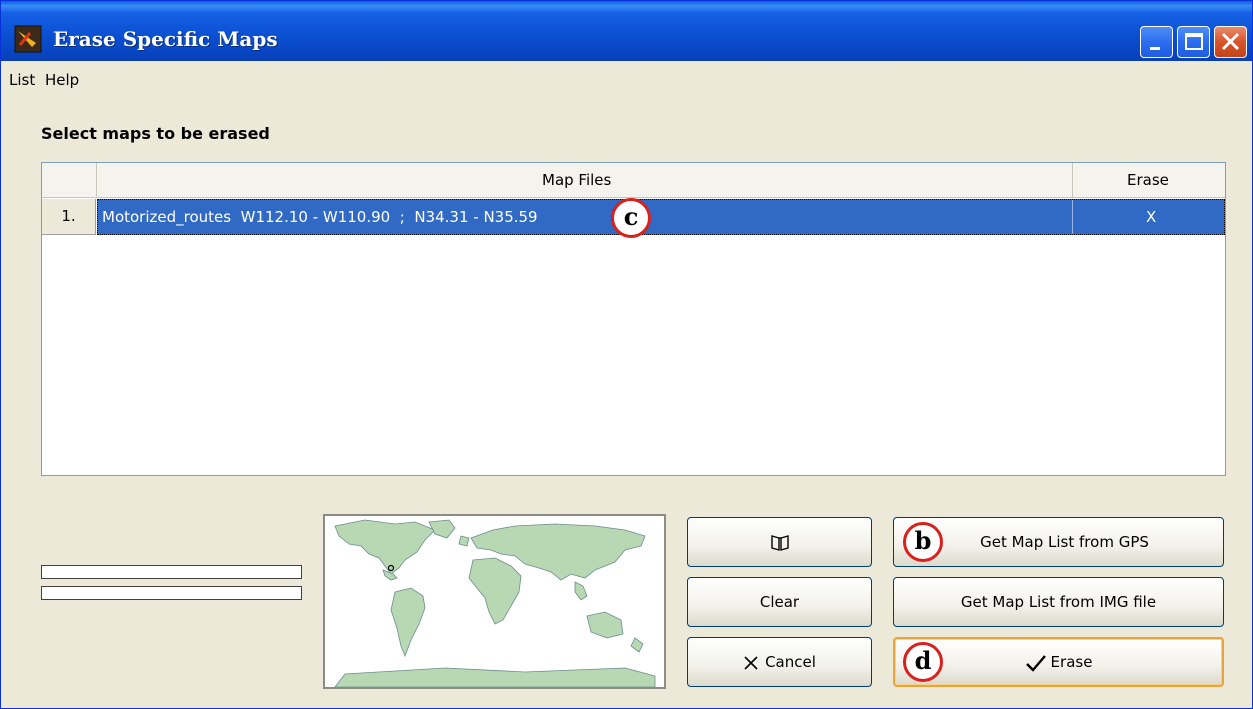 The width and height of the screenshot is (1253, 709). What do you see at coordinates (69, 217) in the screenshot?
I see `row-number: 1.` at bounding box center [69, 217].